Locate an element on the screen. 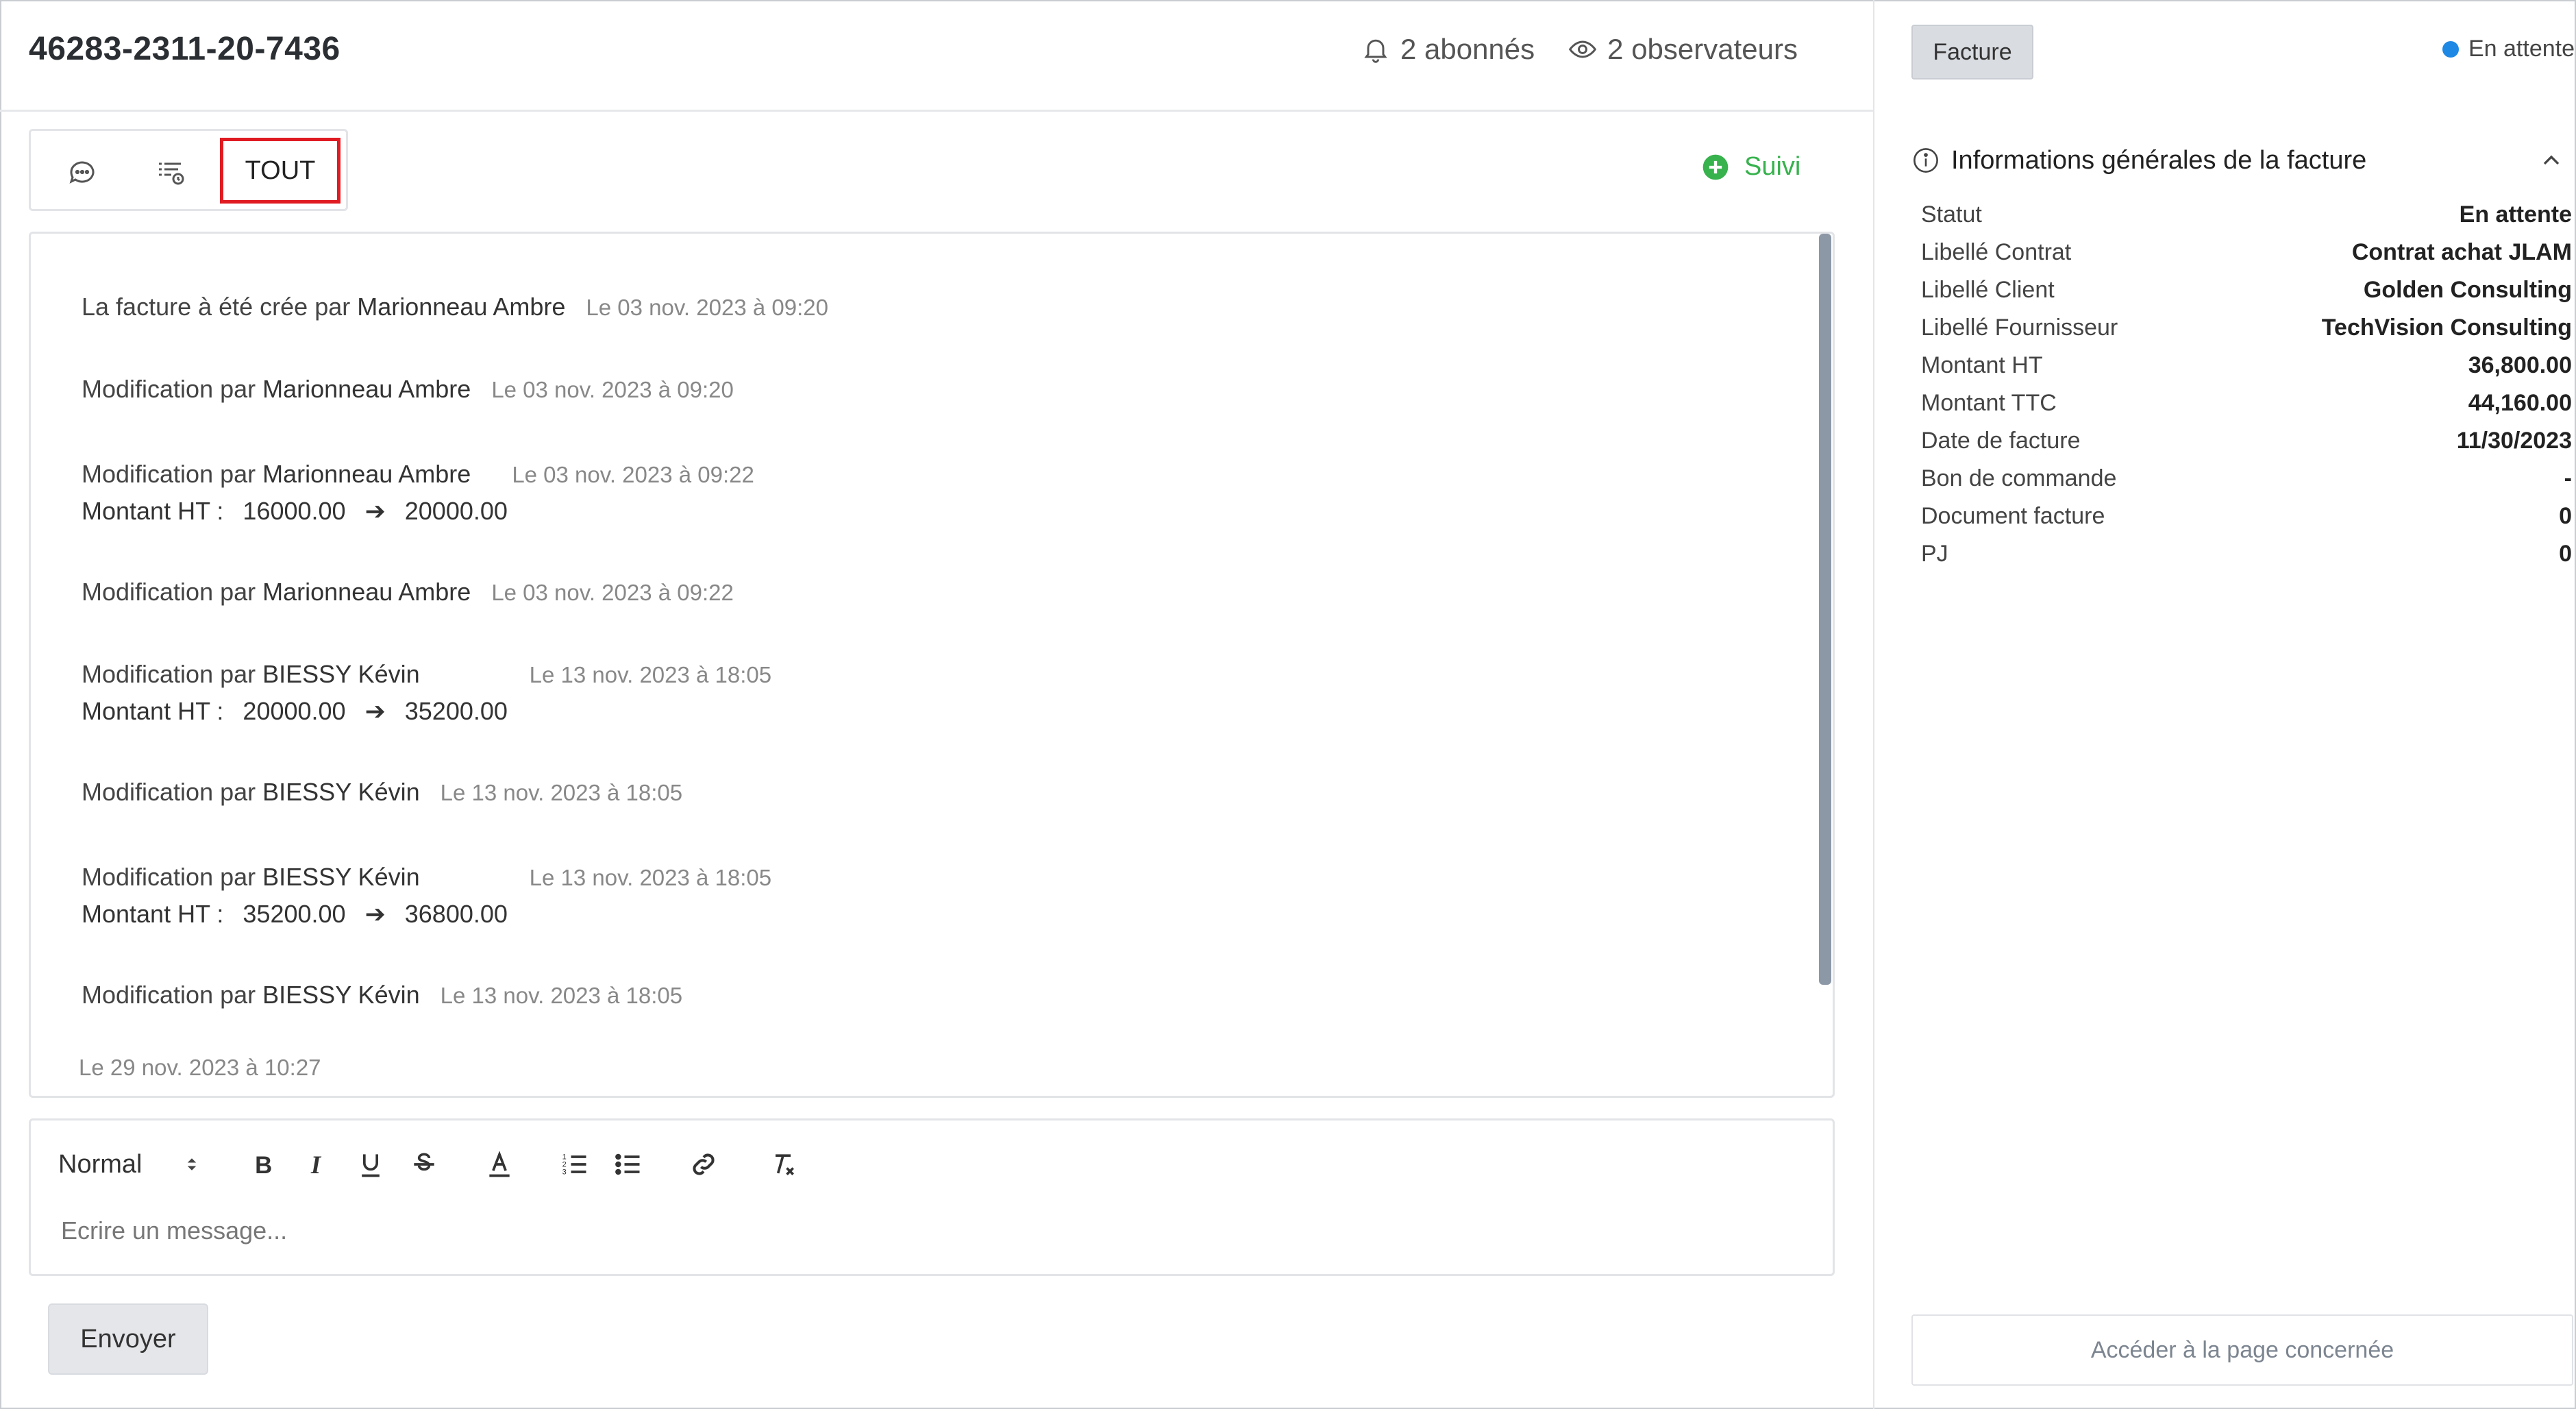 The width and height of the screenshot is (2576, 1409). change-from: 35200.00 is located at coordinates (294, 914).